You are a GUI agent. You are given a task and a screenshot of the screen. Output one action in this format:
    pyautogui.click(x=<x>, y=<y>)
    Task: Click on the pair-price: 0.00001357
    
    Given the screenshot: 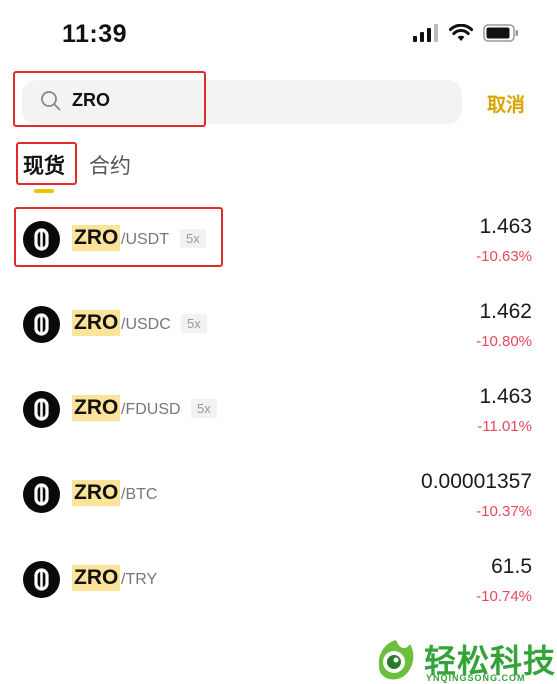 What is the action you would take?
    pyautogui.click(x=476, y=481)
    